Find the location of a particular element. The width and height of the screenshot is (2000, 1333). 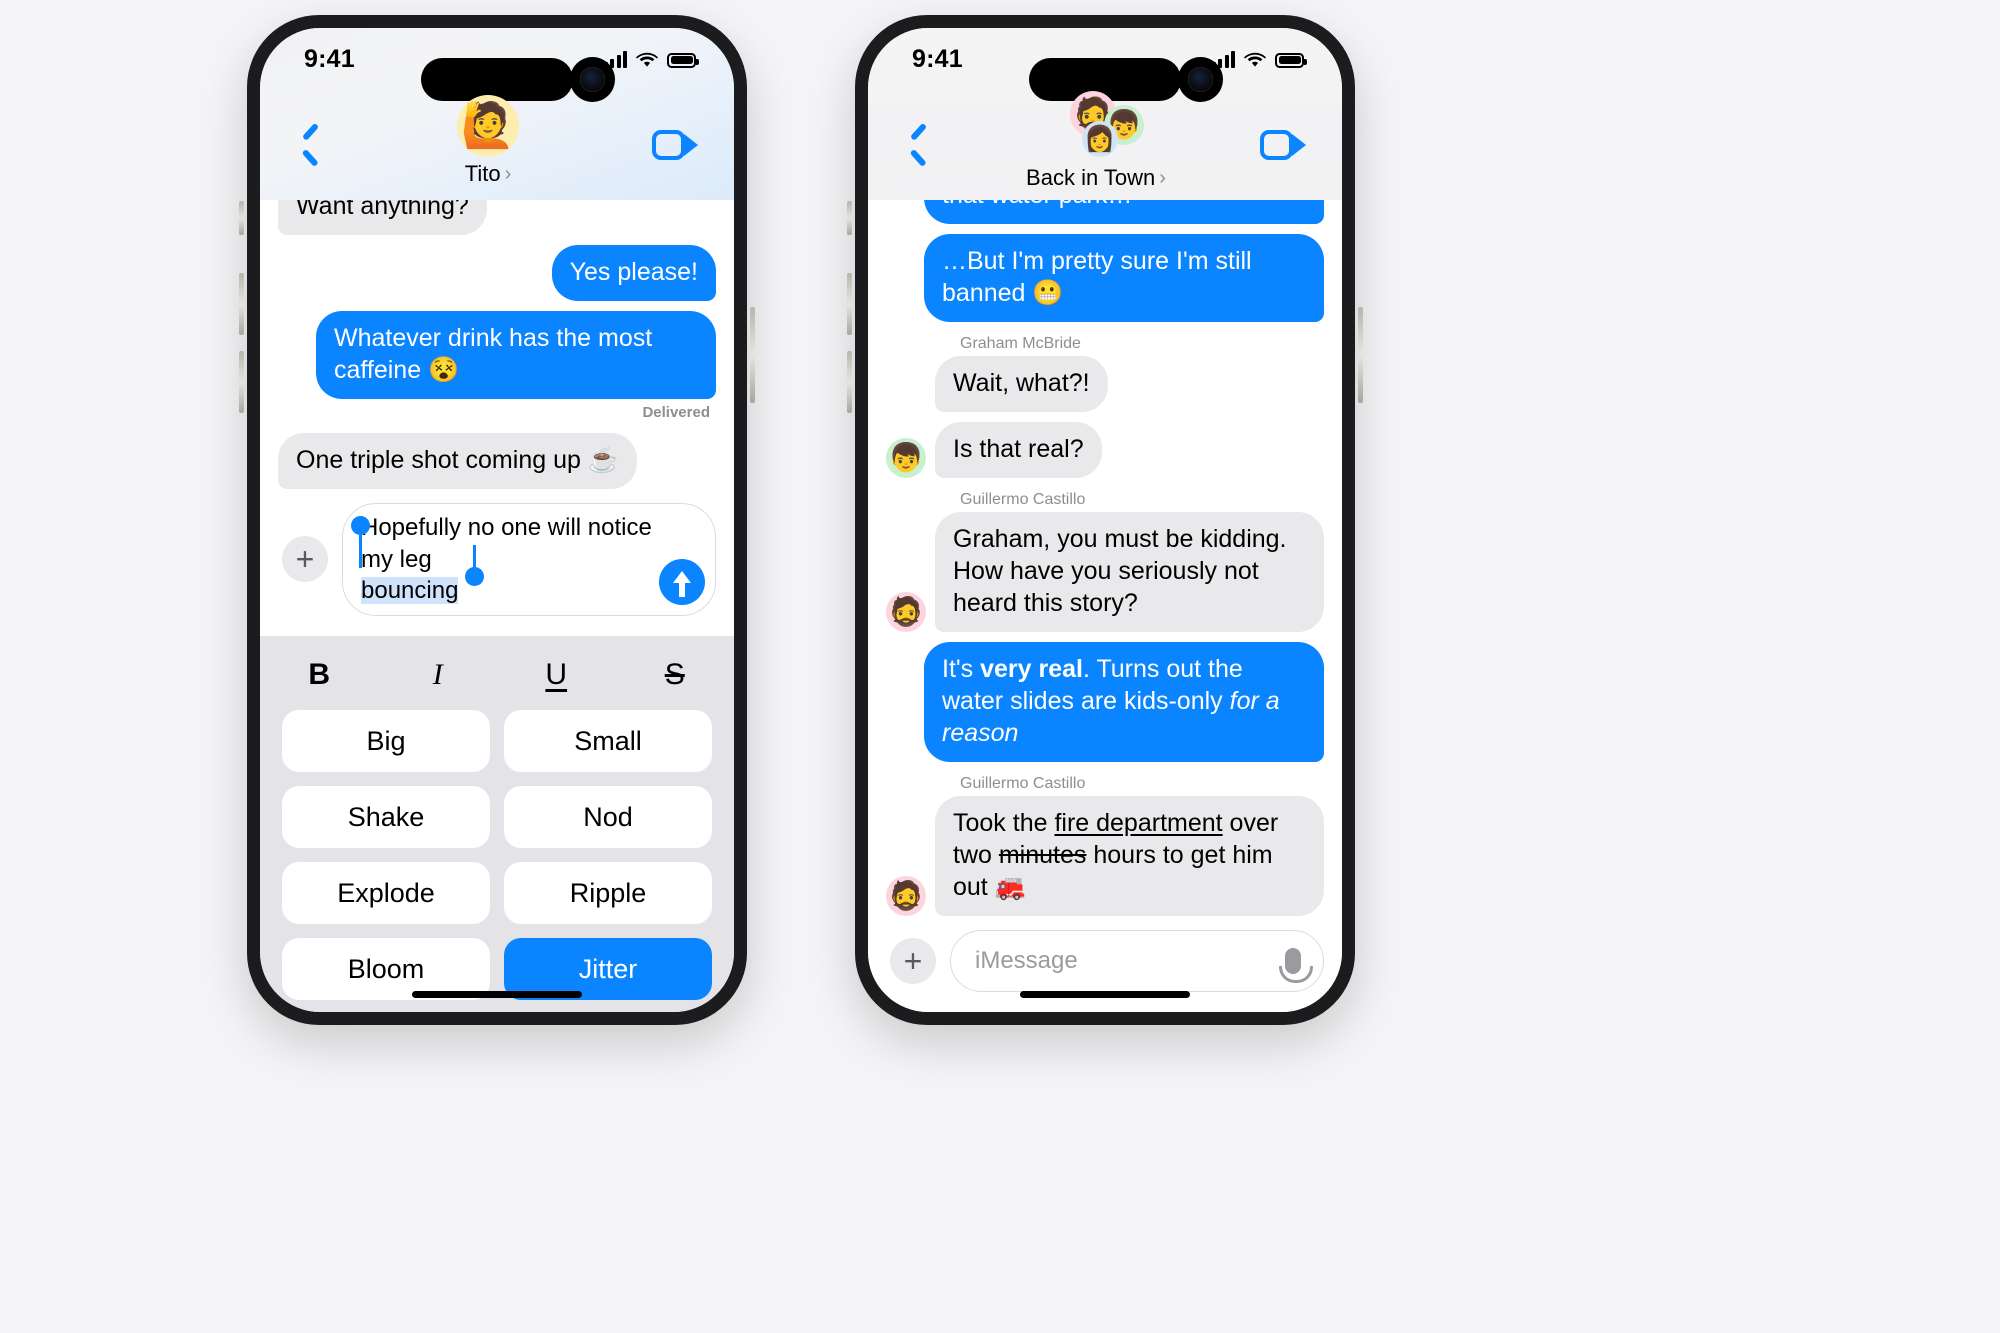

italic-button: I is located at coordinates (438, 673).